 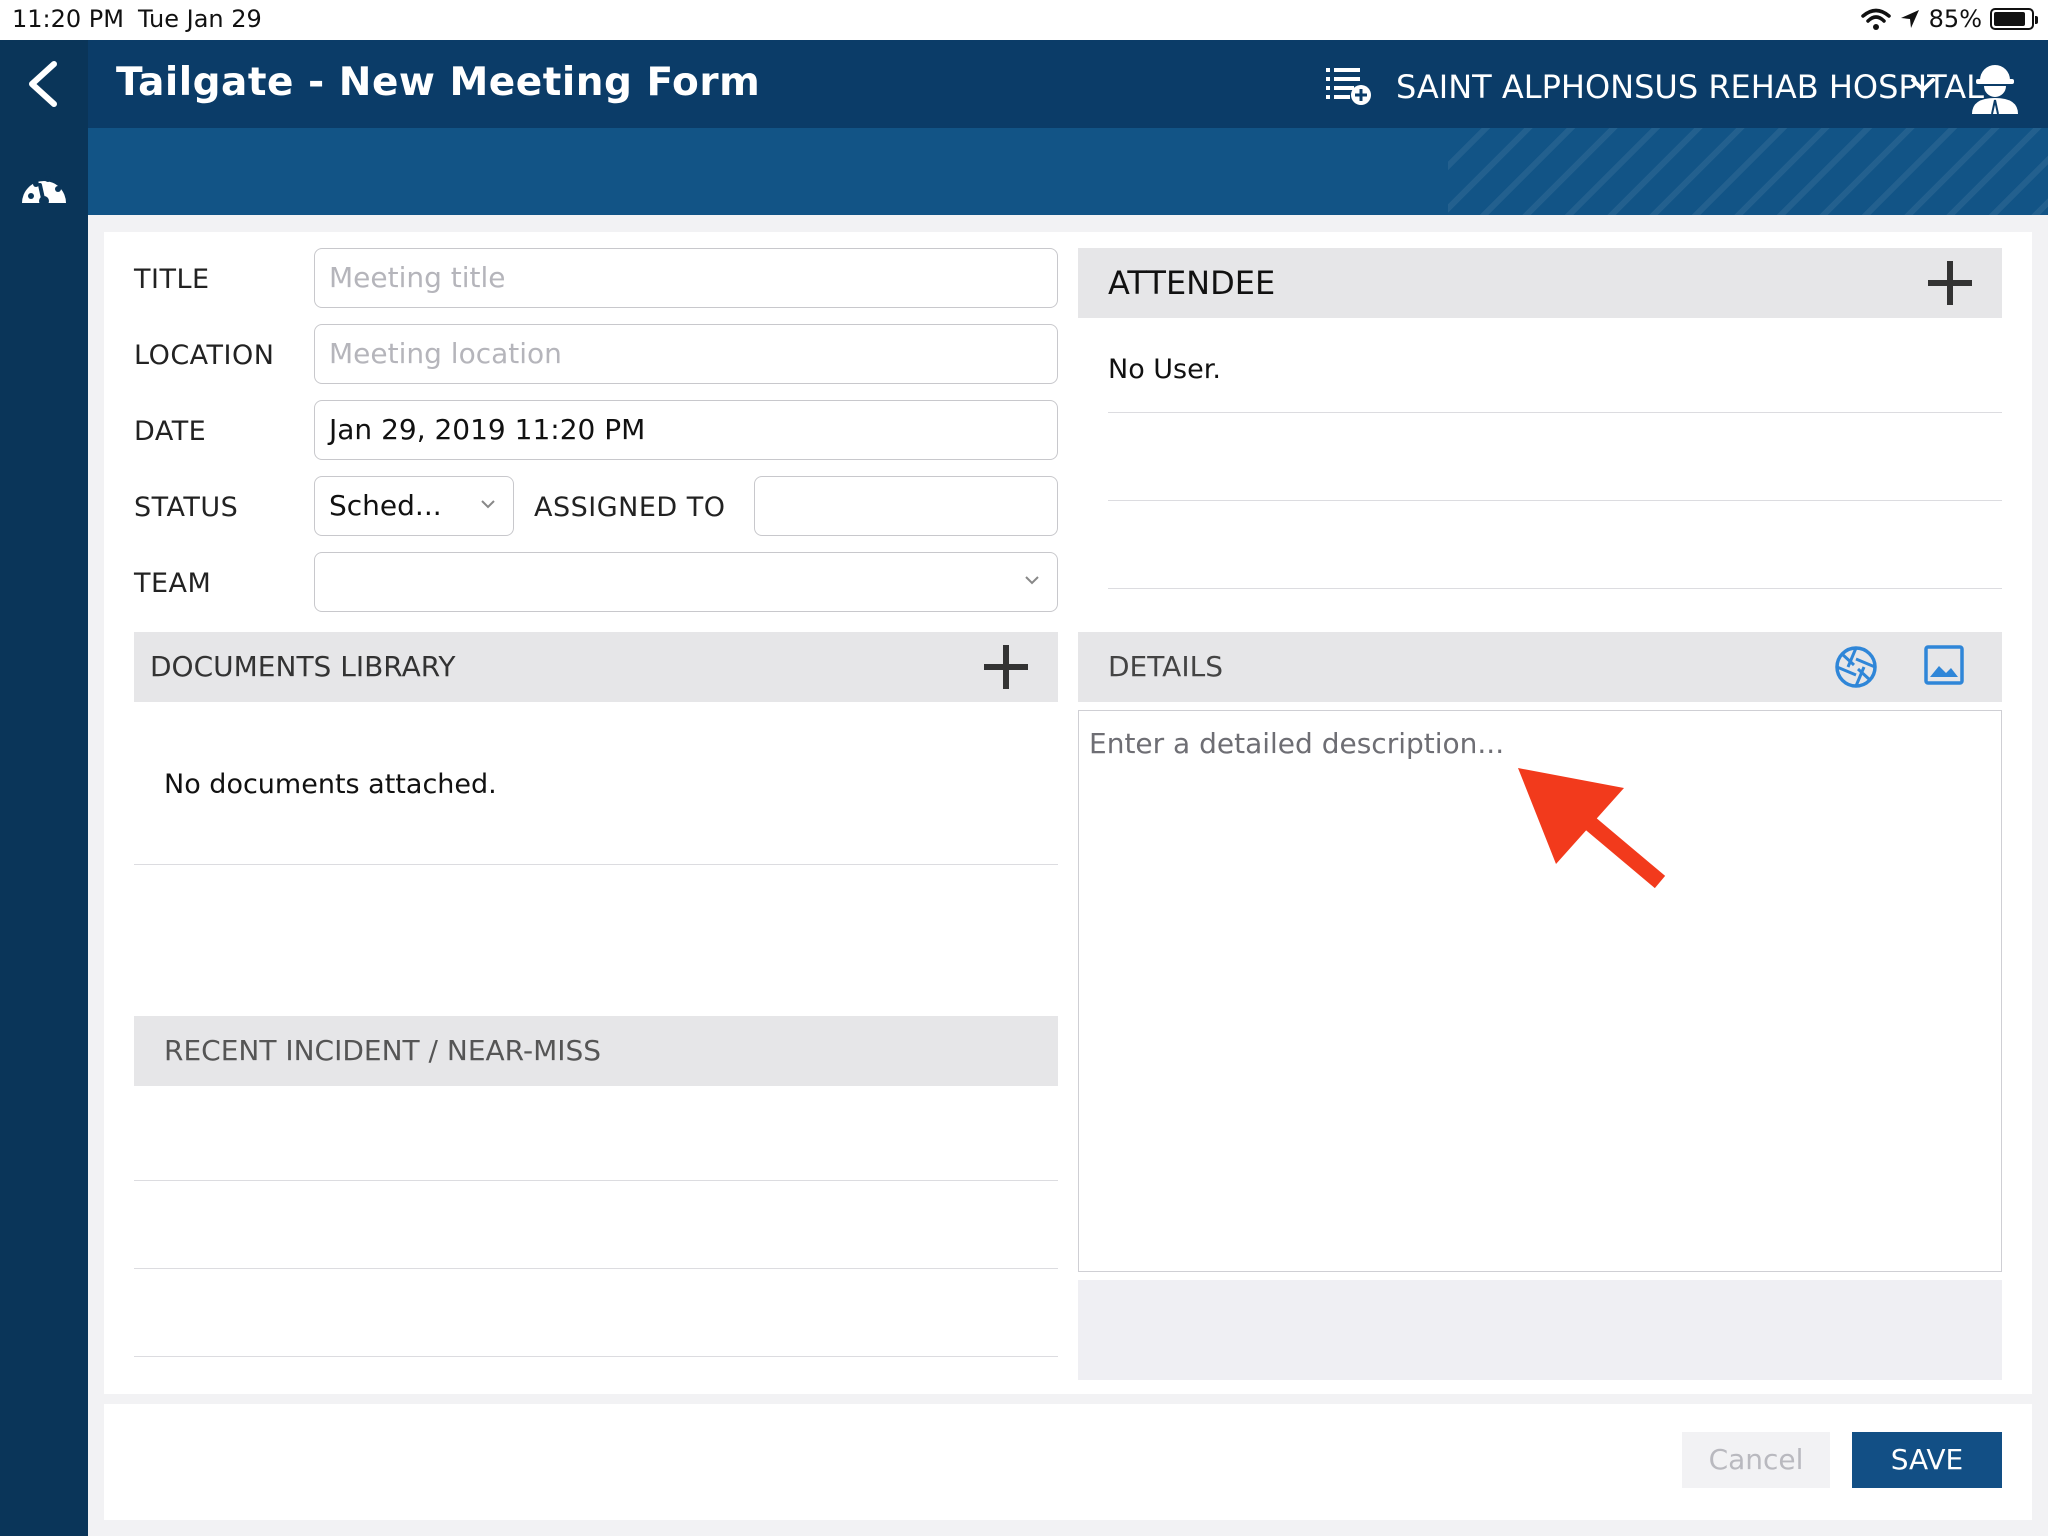 What do you see at coordinates (1944, 665) in the screenshot?
I see `image-gallery-icon` at bounding box center [1944, 665].